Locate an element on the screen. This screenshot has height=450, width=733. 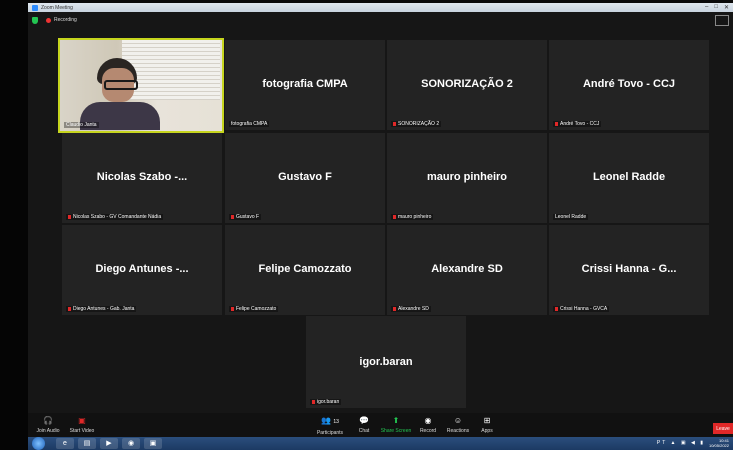
participant-name-tag: igor.baran is located at coordinates (326, 402).